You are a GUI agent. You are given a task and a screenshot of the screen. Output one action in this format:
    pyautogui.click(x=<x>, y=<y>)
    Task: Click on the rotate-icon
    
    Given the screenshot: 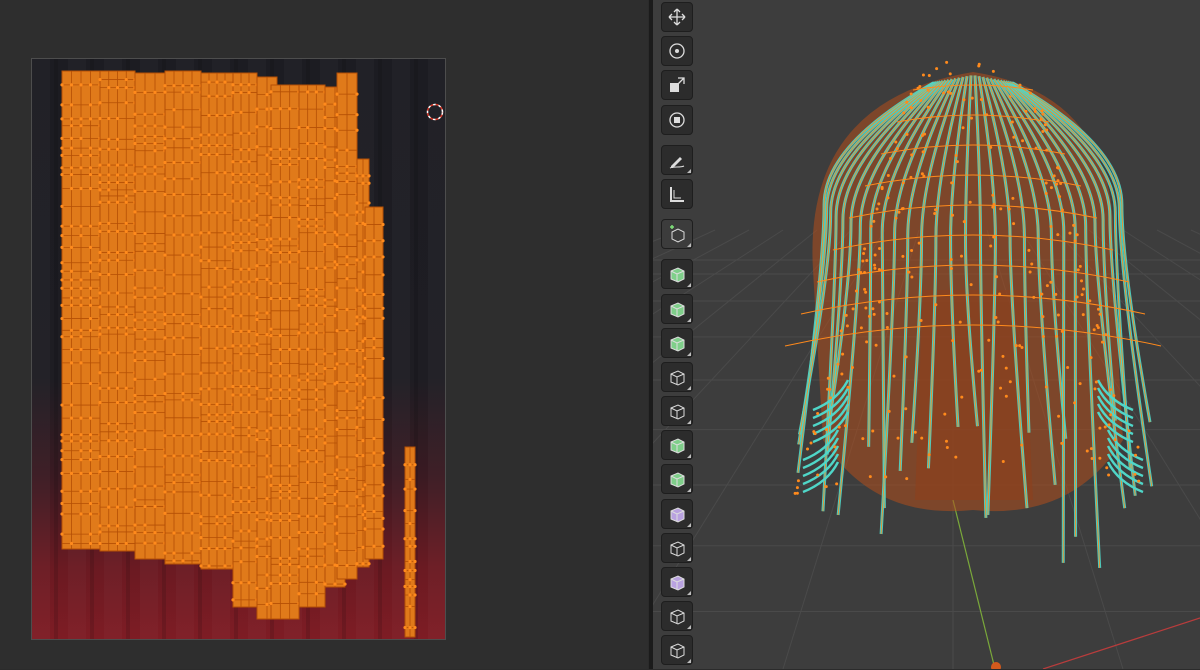 What is the action you would take?
    pyautogui.click(x=677, y=51)
    